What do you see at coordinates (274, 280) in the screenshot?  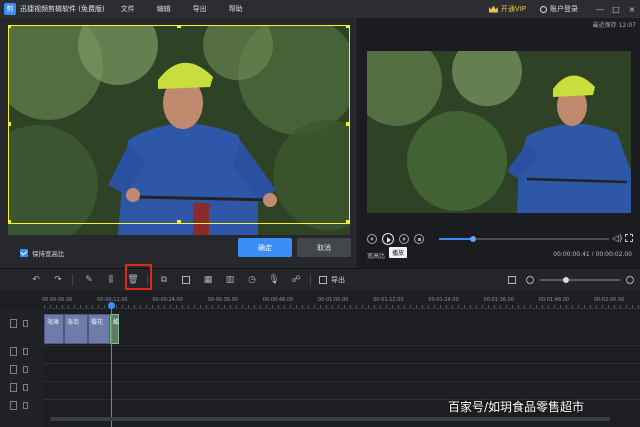 I see `record-icon: 🎙` at bounding box center [274, 280].